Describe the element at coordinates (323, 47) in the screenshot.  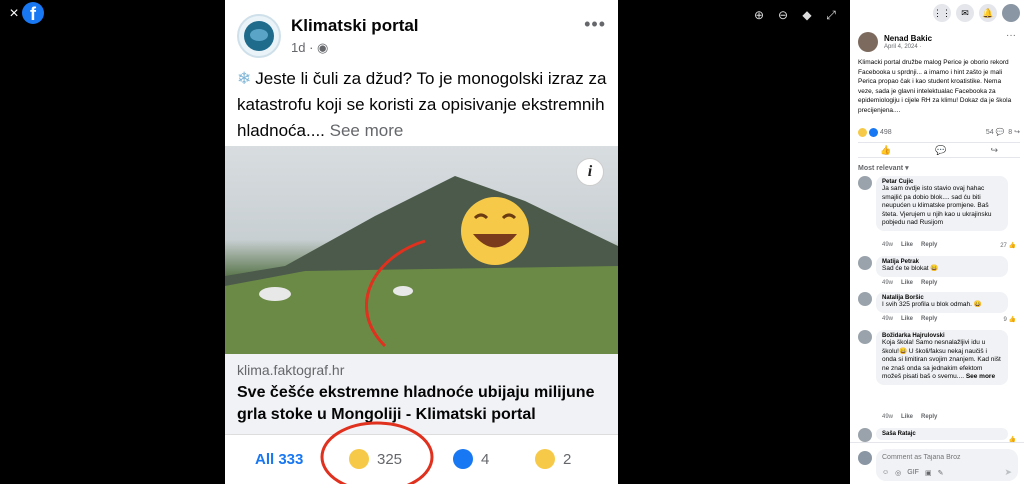
I see `globe-icon: ◉` at that location.